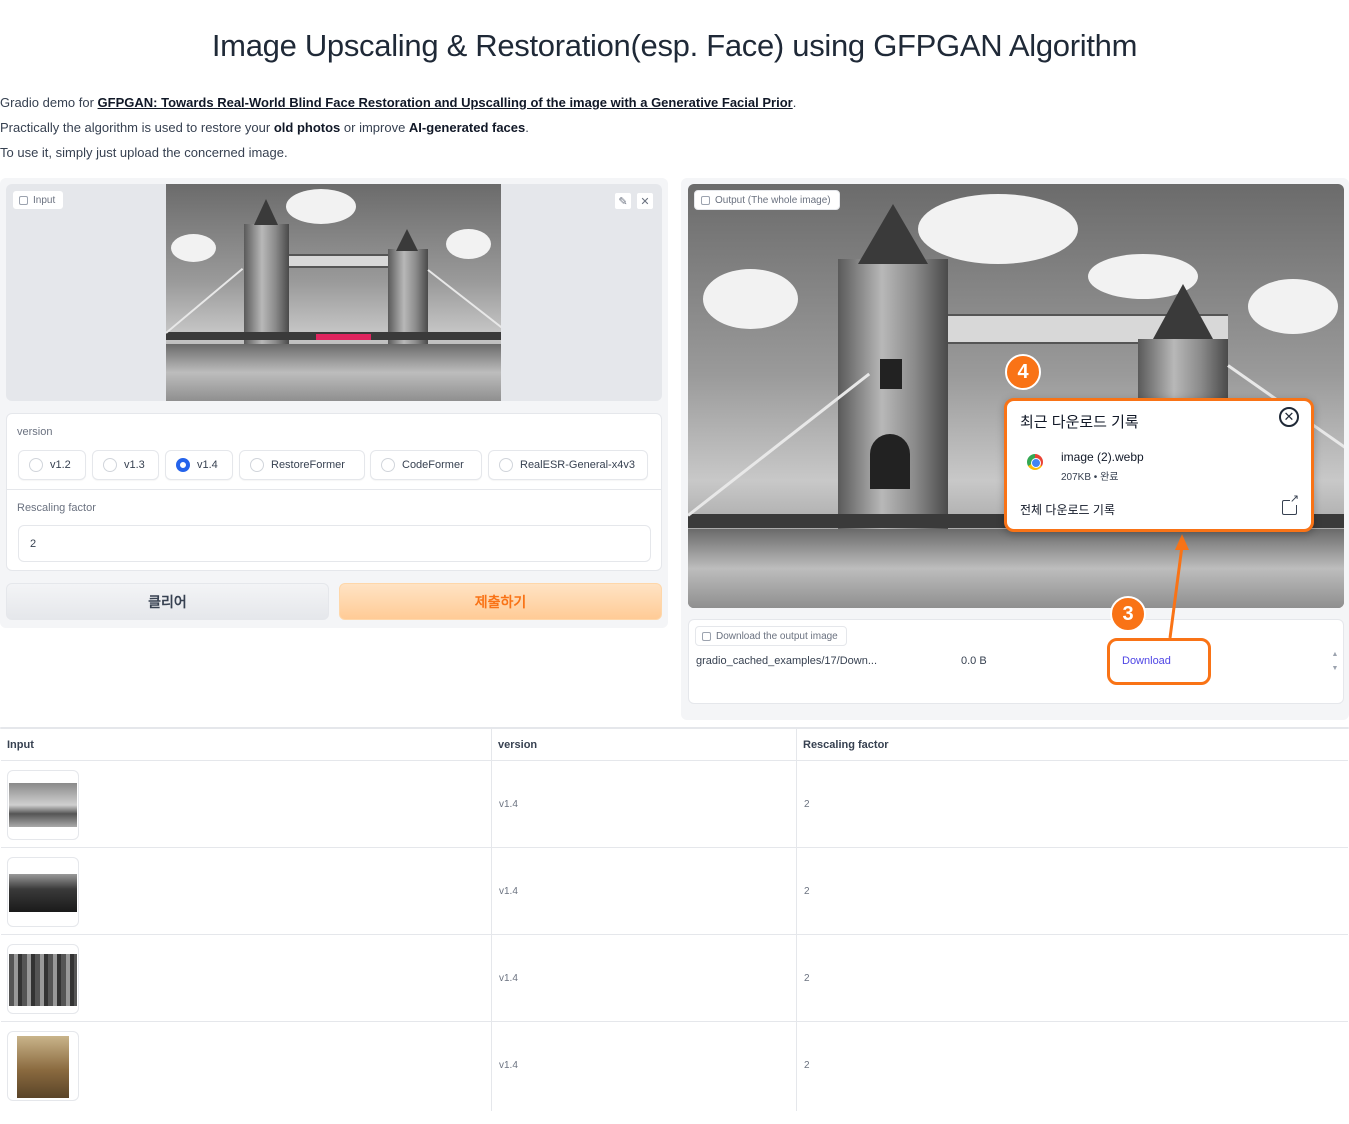 The height and width of the screenshot is (1124, 1349). Describe the element at coordinates (767, 200) in the screenshot. I see `output-image-label: Output (The whole image)` at that location.